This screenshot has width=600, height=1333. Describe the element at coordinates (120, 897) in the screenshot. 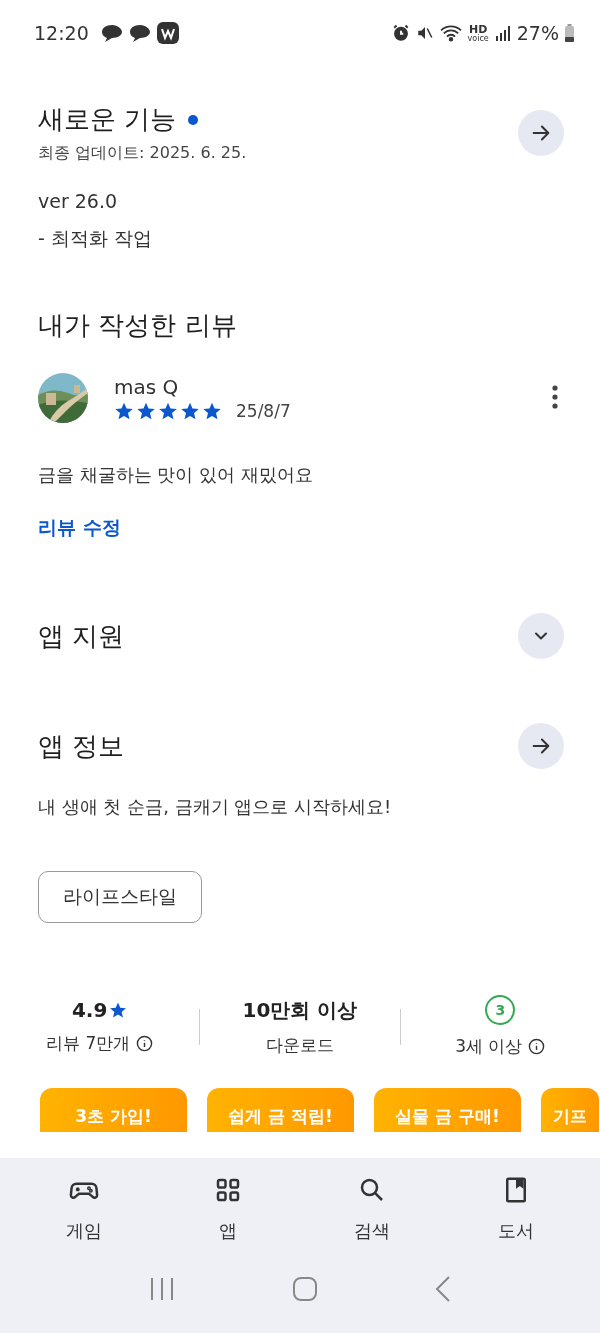

I see `category-chip: 라이프스타일` at that location.